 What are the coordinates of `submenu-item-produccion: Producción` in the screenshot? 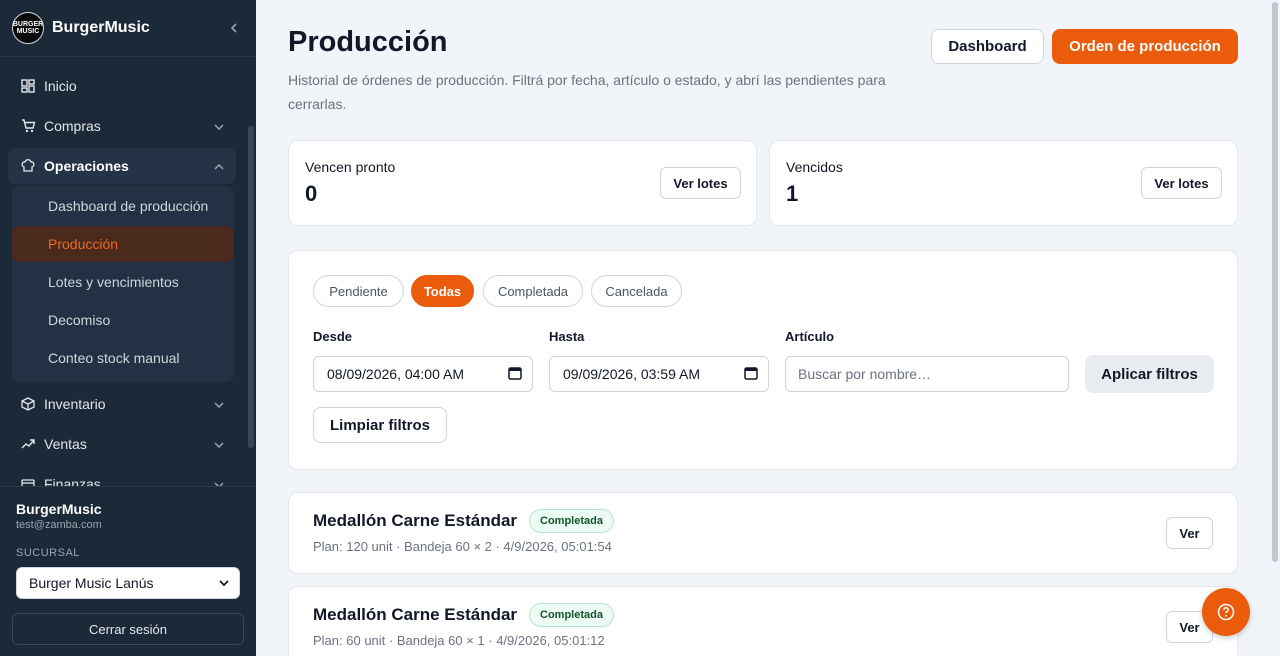 It's located at (123, 244).